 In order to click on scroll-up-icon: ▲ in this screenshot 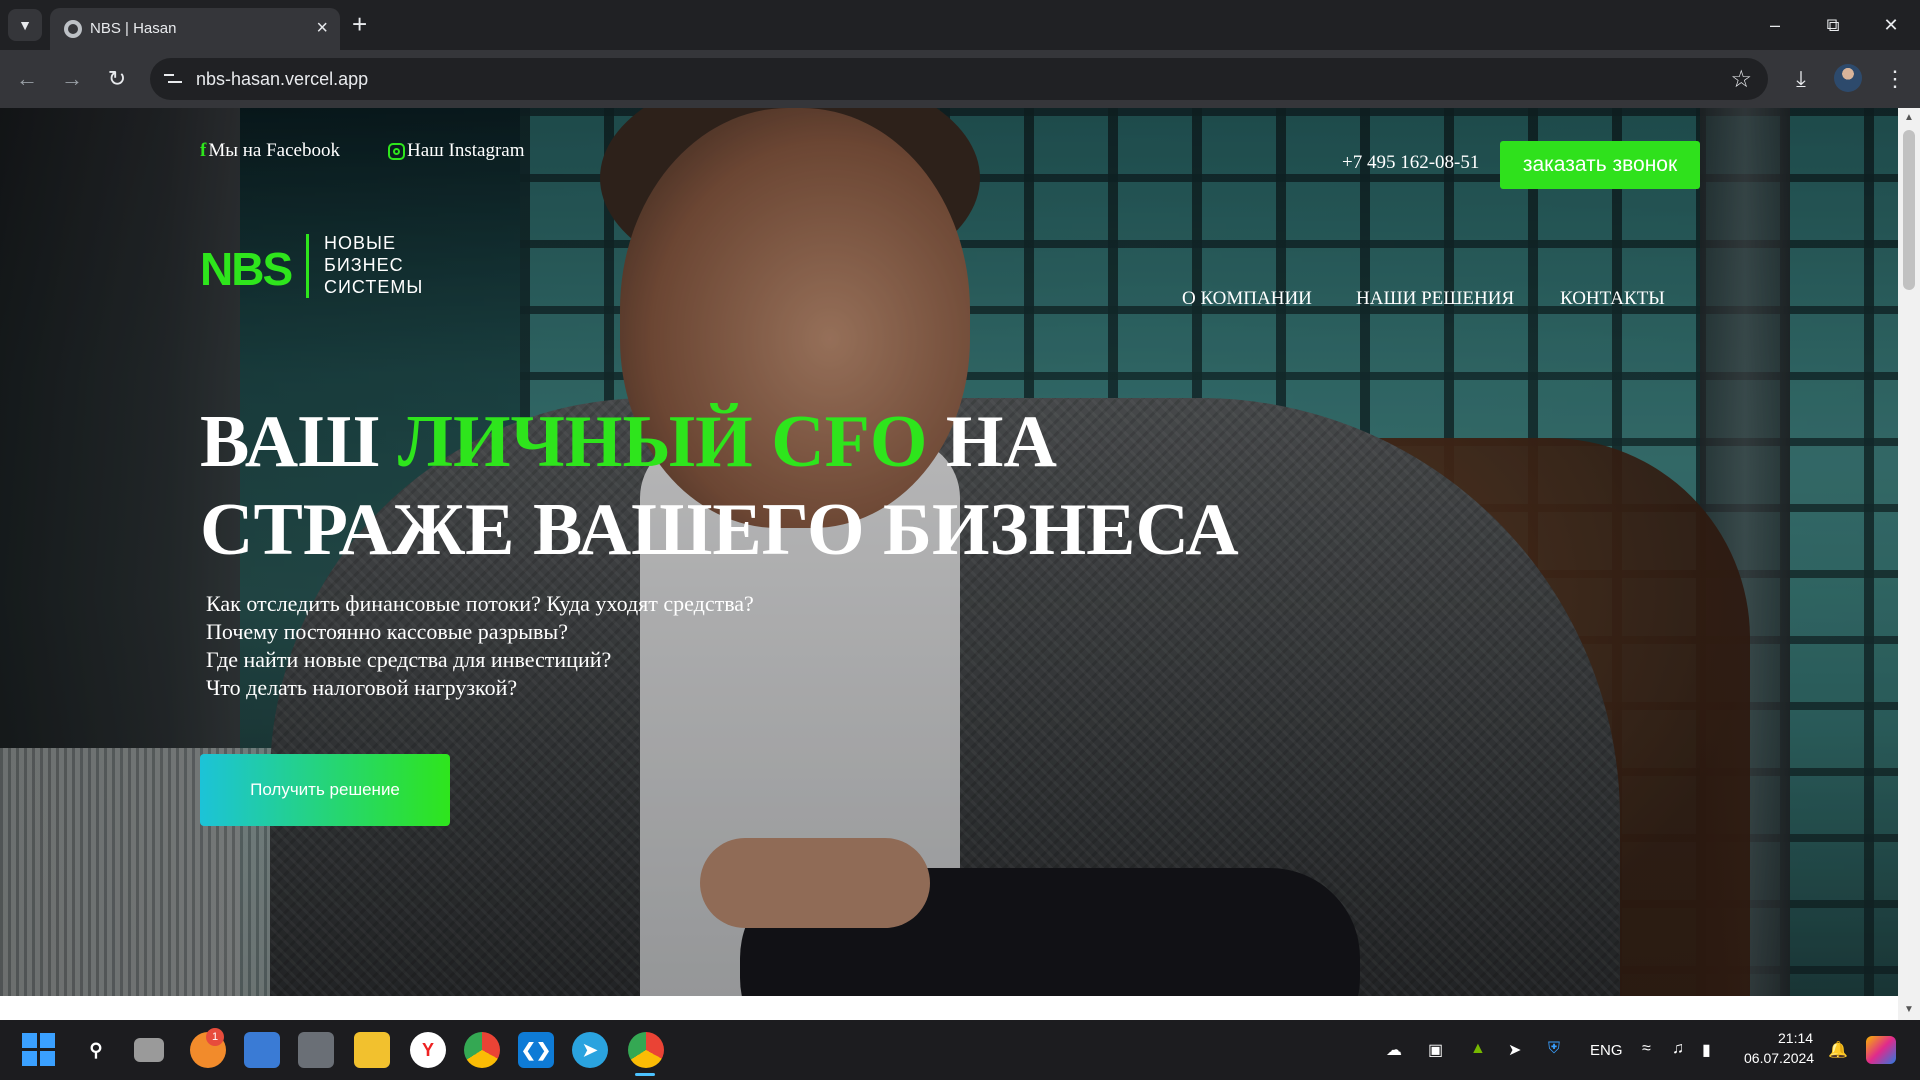, I will do `click(1909, 118)`.